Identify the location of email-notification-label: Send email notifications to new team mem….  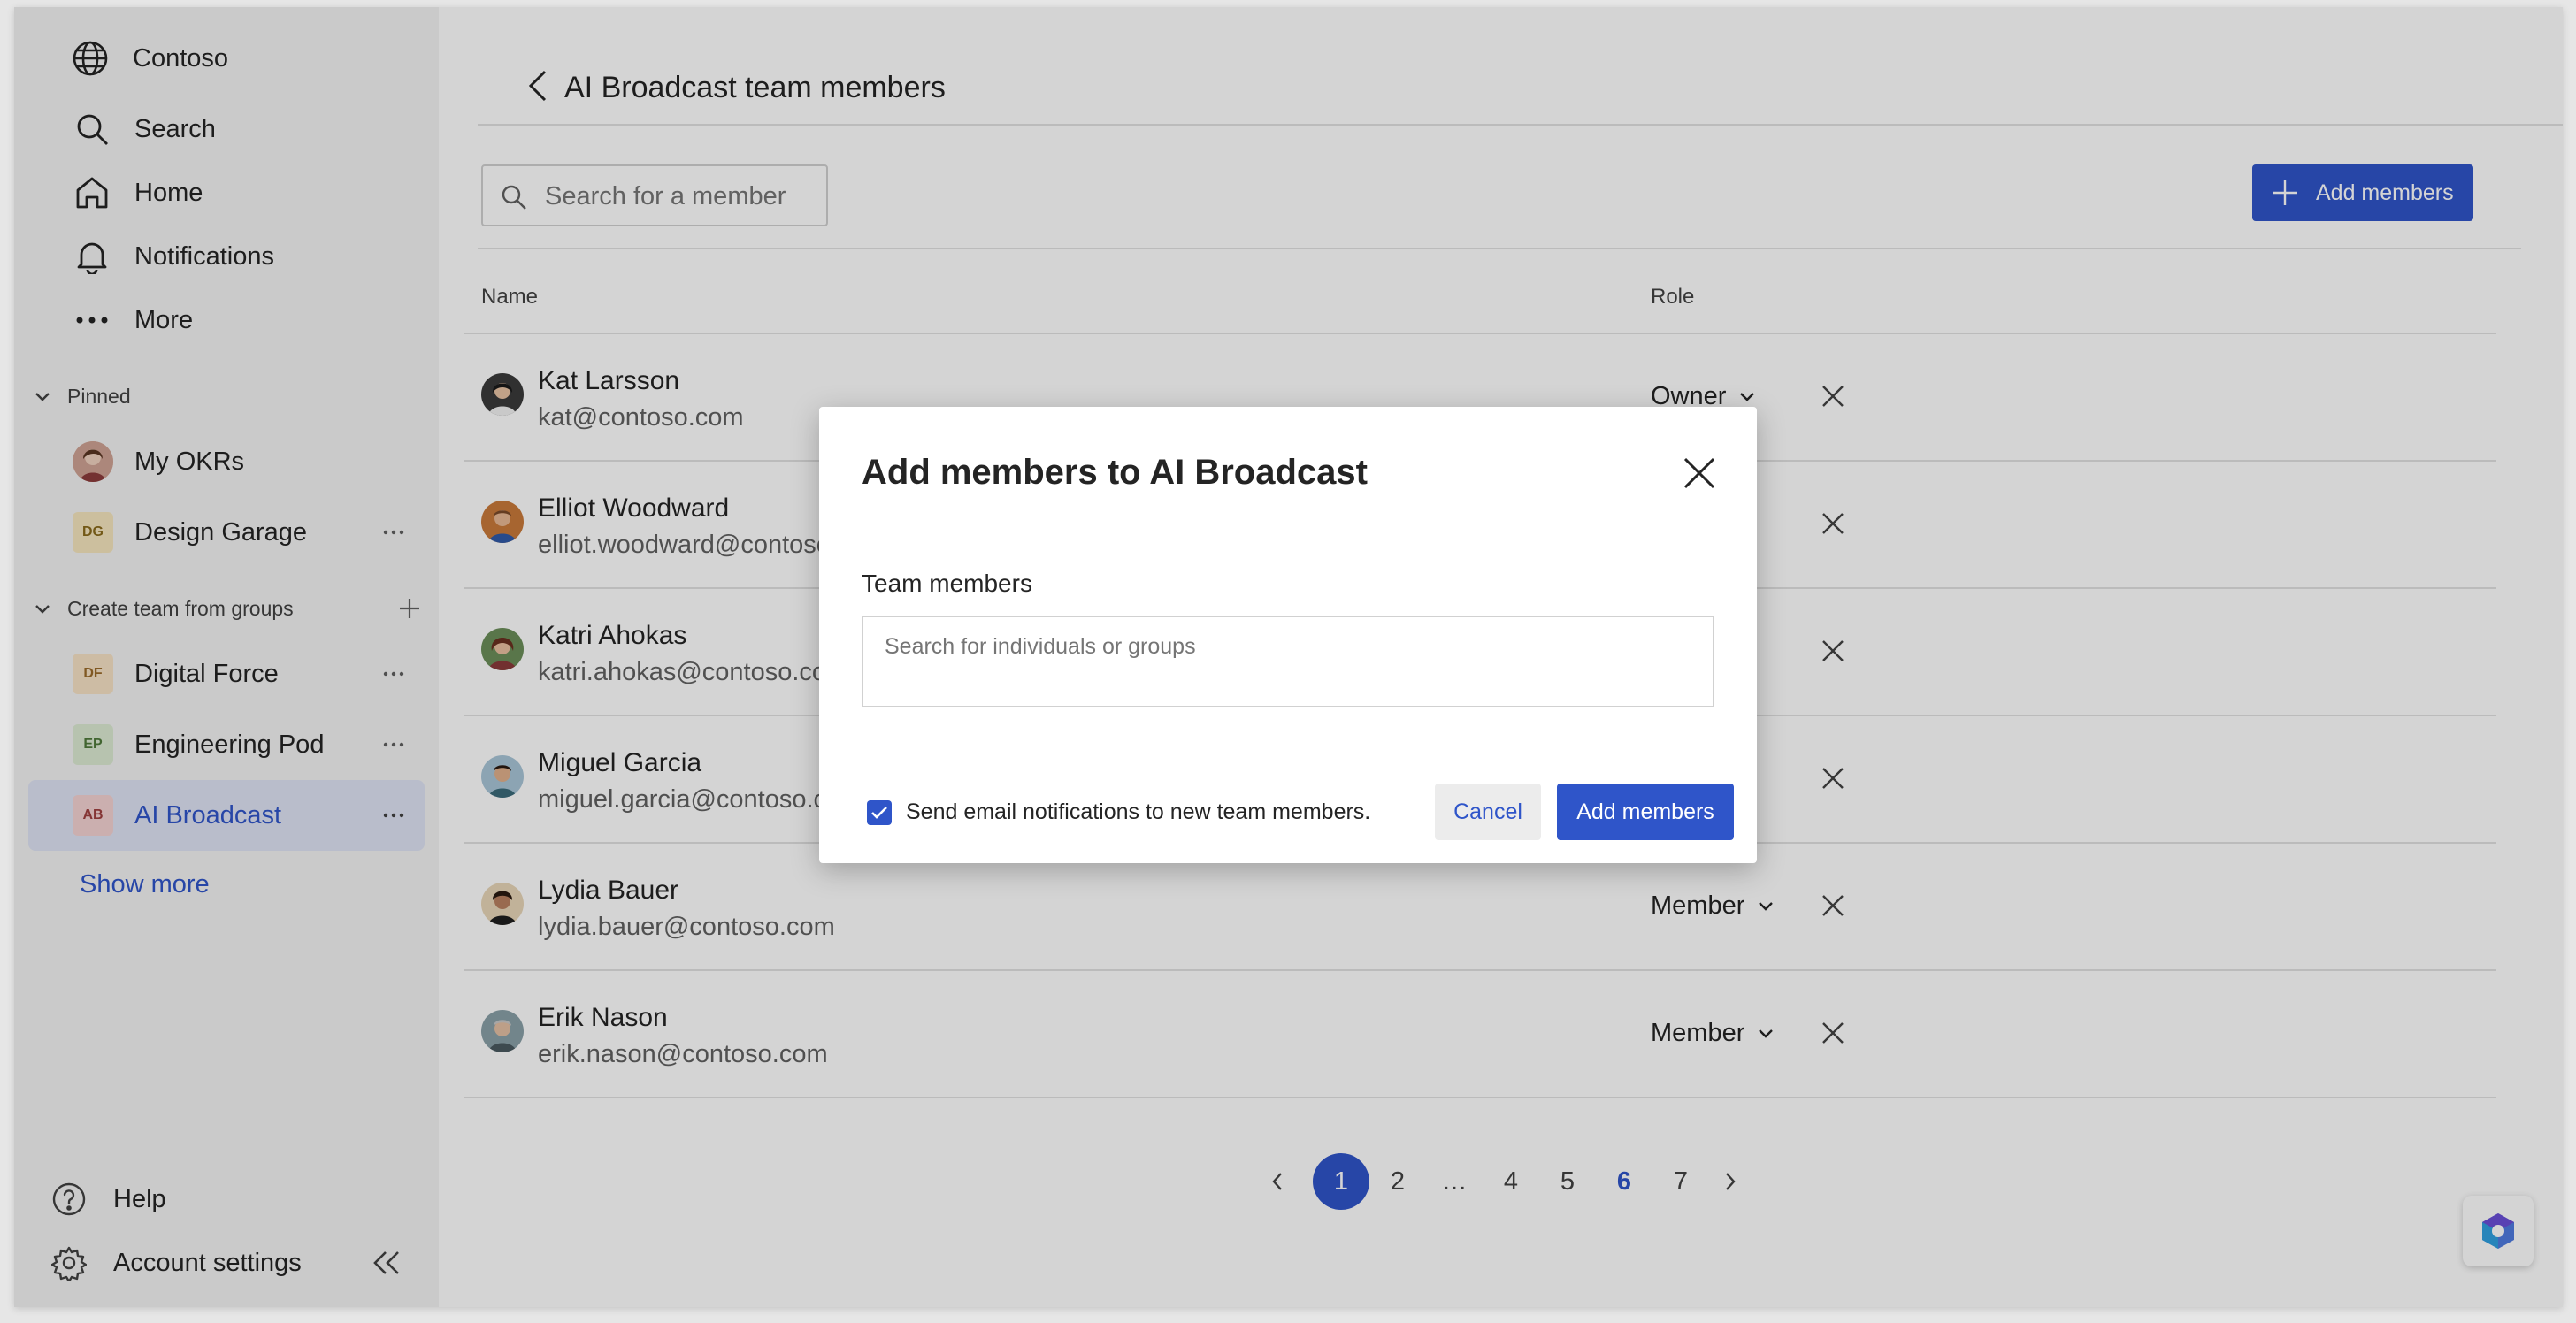
(1138, 812).